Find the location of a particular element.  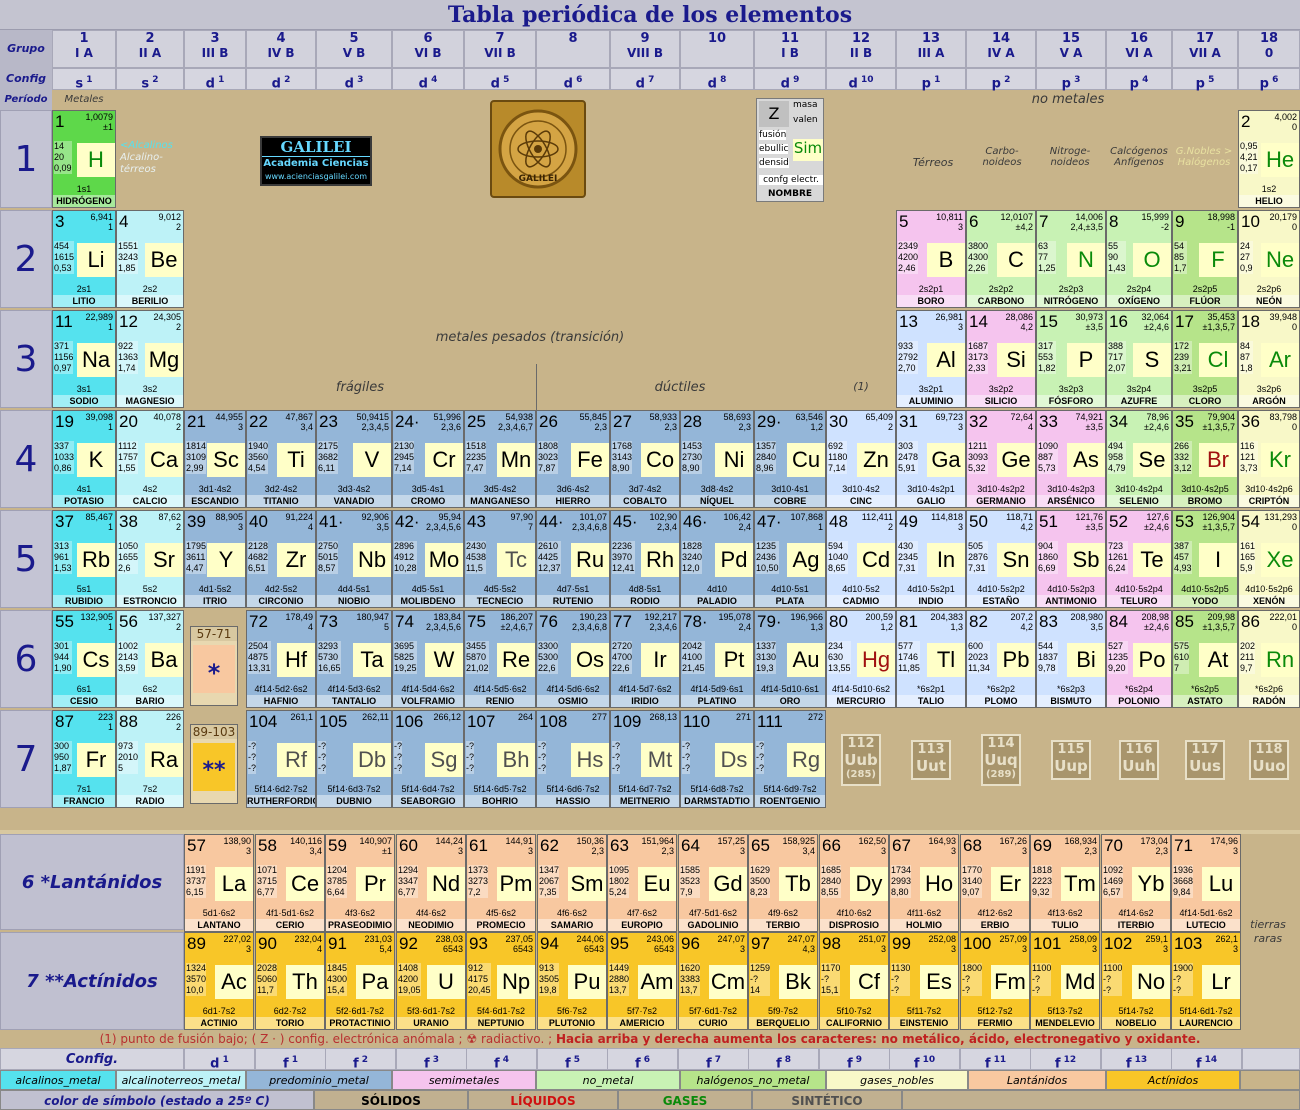

actinide-placeholder: 89-103 ** is located at coordinates (214, 764).